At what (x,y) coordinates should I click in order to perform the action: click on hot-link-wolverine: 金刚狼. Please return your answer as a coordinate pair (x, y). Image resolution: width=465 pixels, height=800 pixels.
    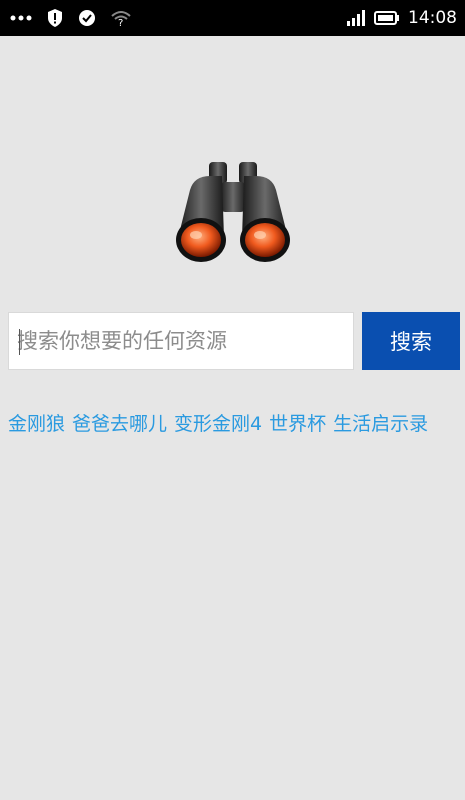
    Looking at the image, I should click on (36, 424).